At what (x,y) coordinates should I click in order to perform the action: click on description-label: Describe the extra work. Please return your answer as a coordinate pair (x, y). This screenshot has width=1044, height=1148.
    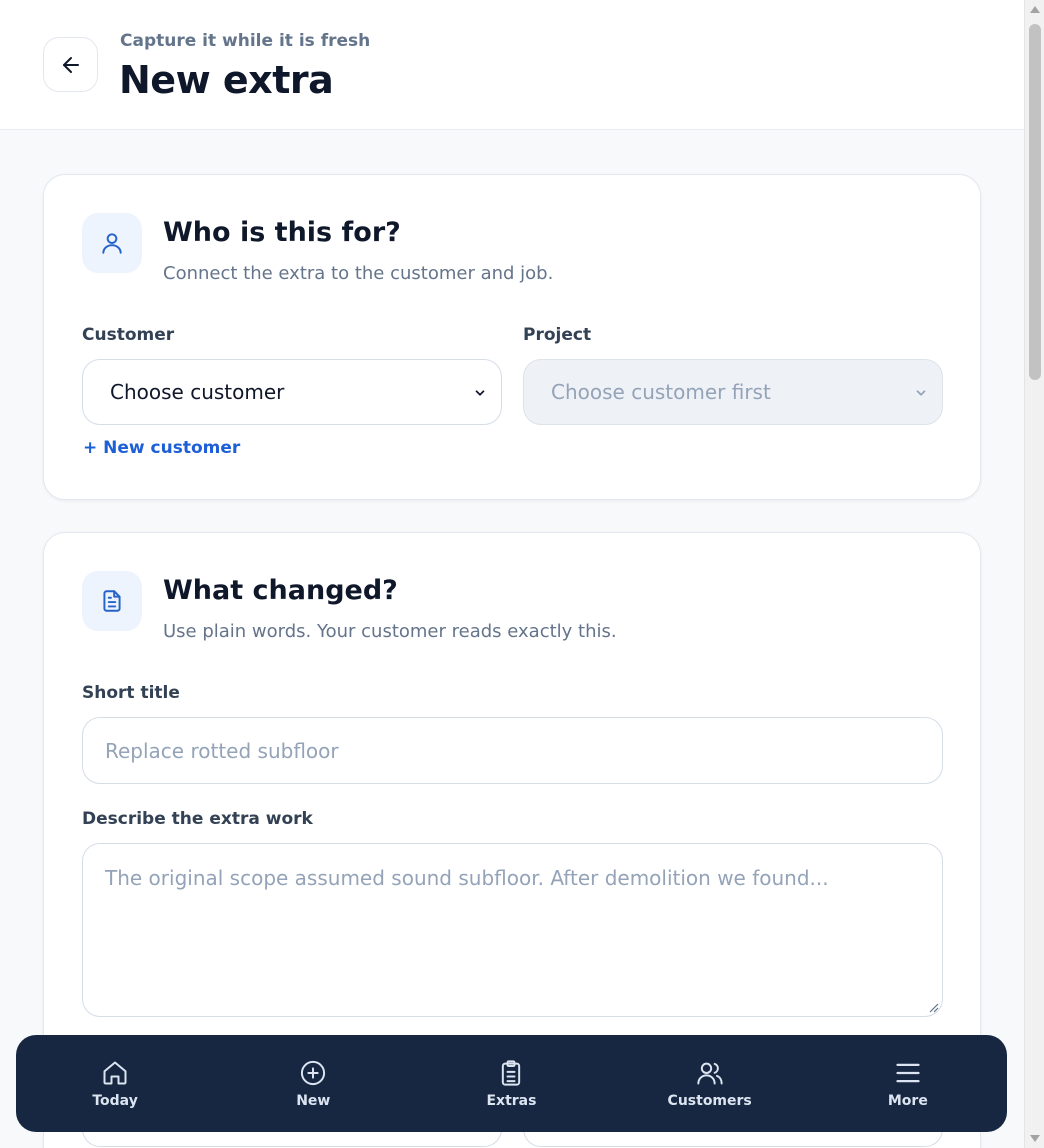
    Looking at the image, I should click on (197, 819).